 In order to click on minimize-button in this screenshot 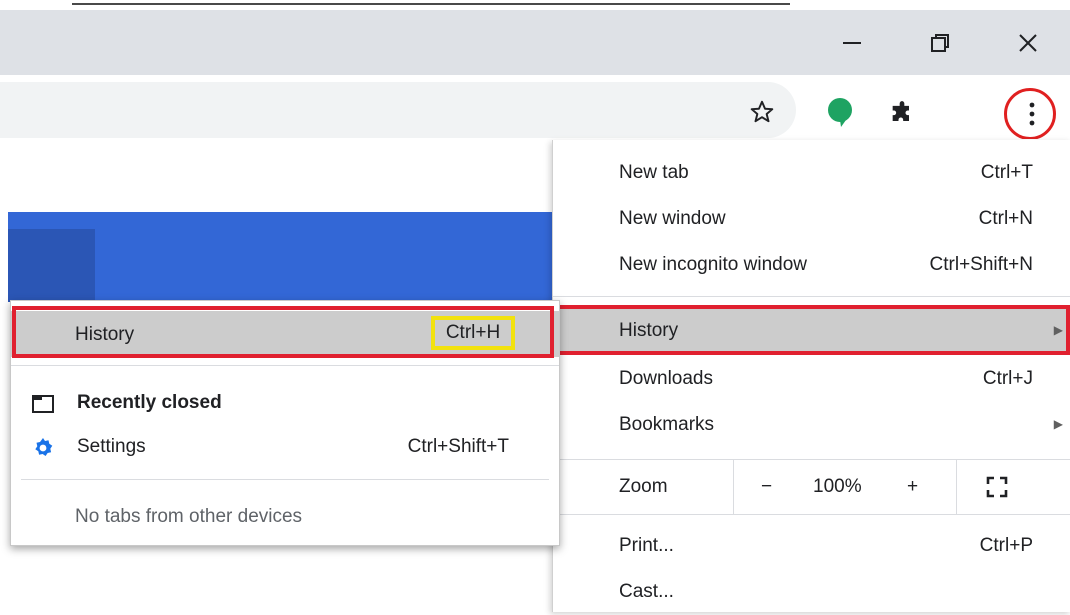, I will do `click(852, 42)`.